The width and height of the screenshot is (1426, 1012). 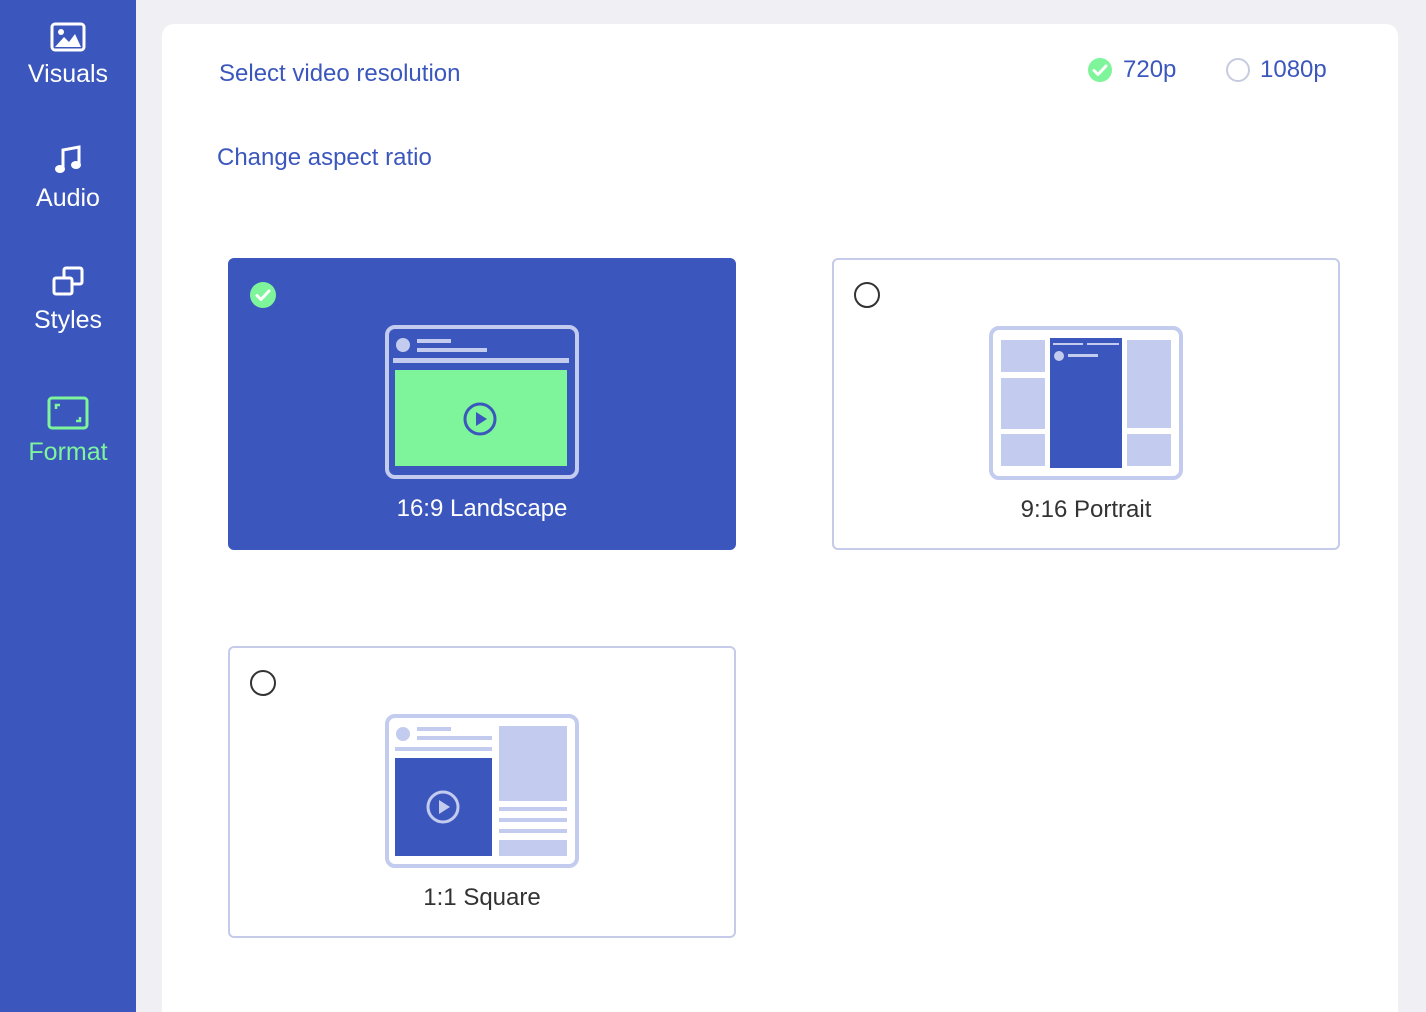 I want to click on portrait-layout-icon, so click(x=1086, y=403).